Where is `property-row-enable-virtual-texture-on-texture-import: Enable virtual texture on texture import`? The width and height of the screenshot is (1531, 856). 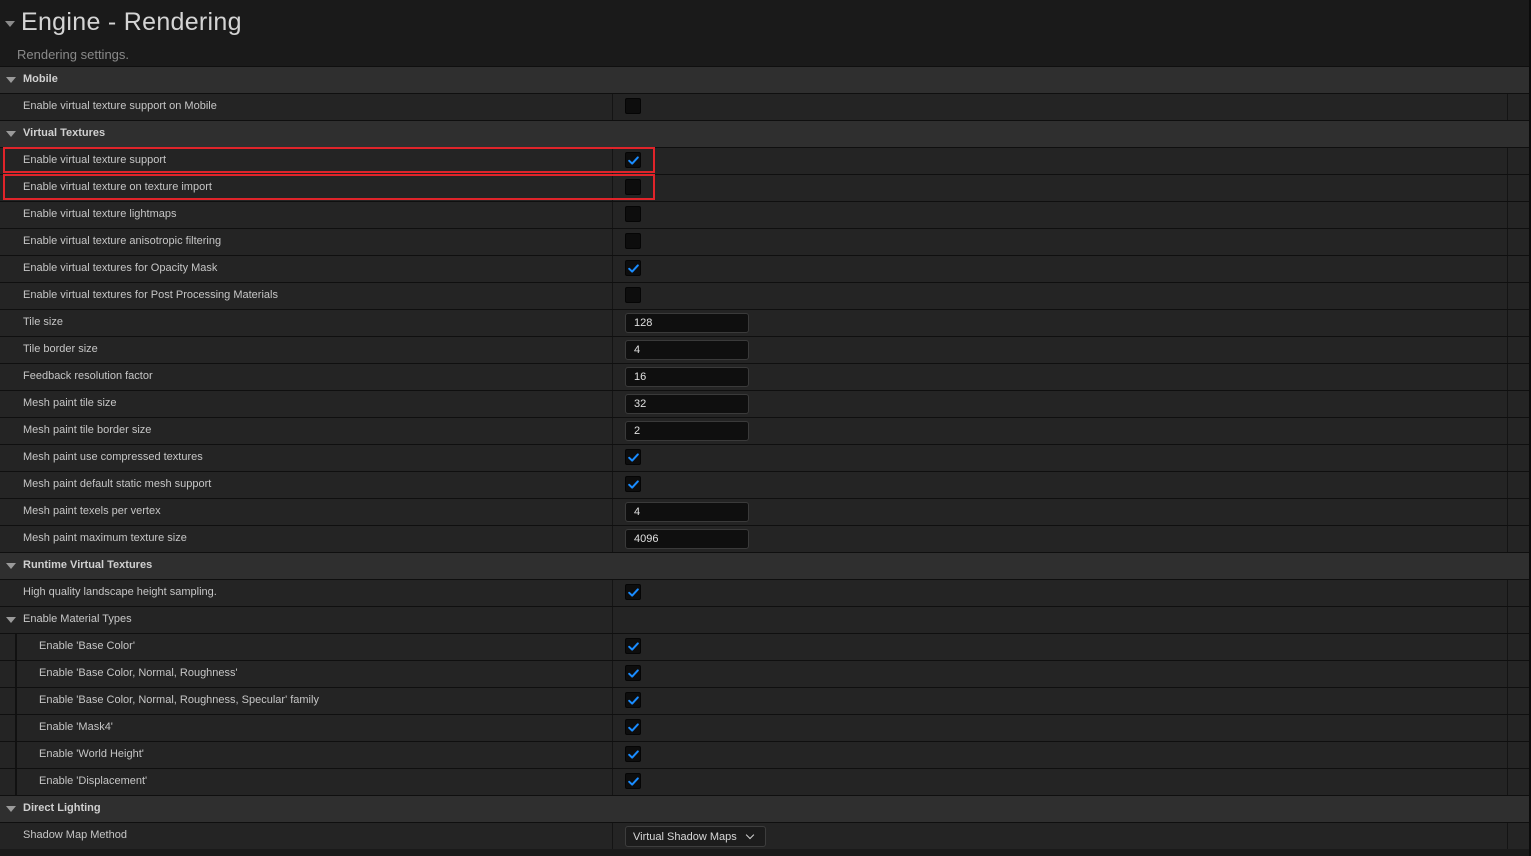
property-row-enable-virtual-texture-on-texture-import: Enable virtual texture on texture import is located at coordinates (764, 187).